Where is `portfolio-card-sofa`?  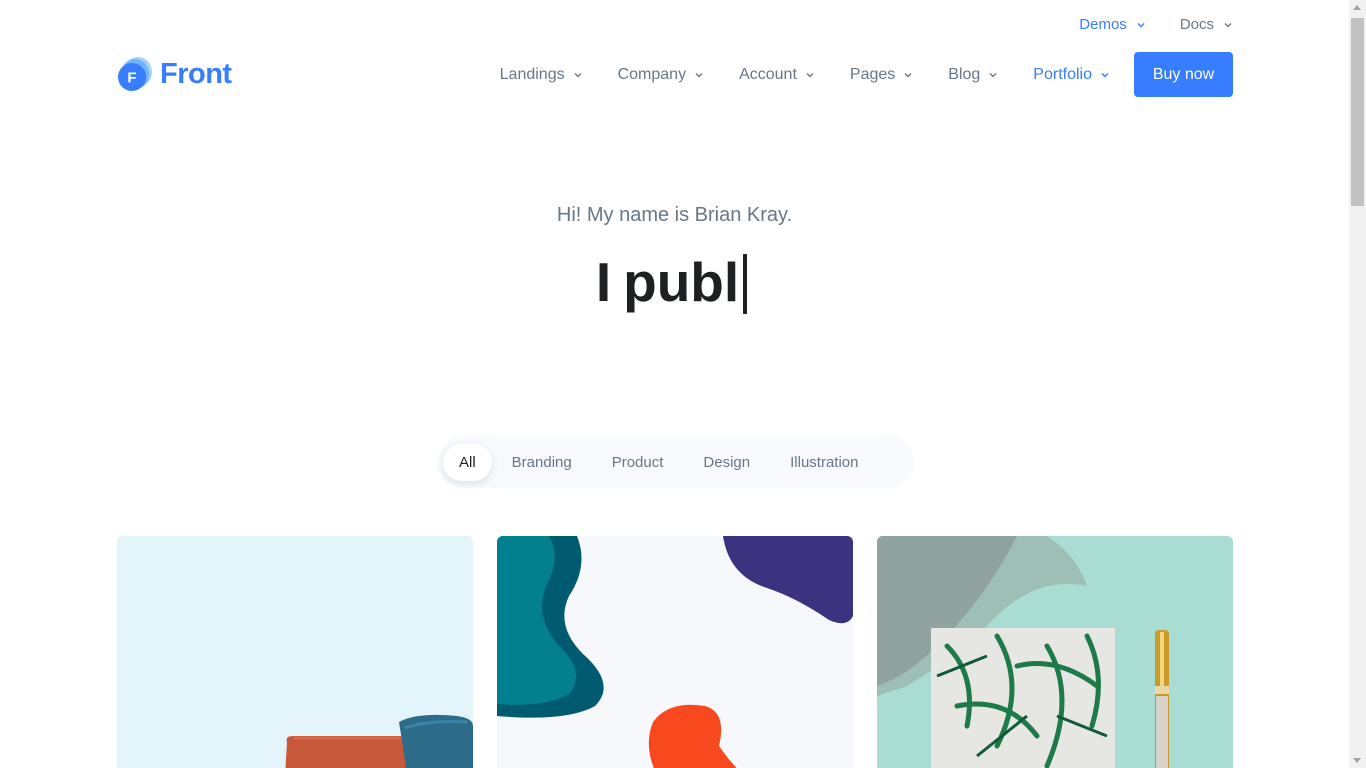 portfolio-card-sofa is located at coordinates (295, 652).